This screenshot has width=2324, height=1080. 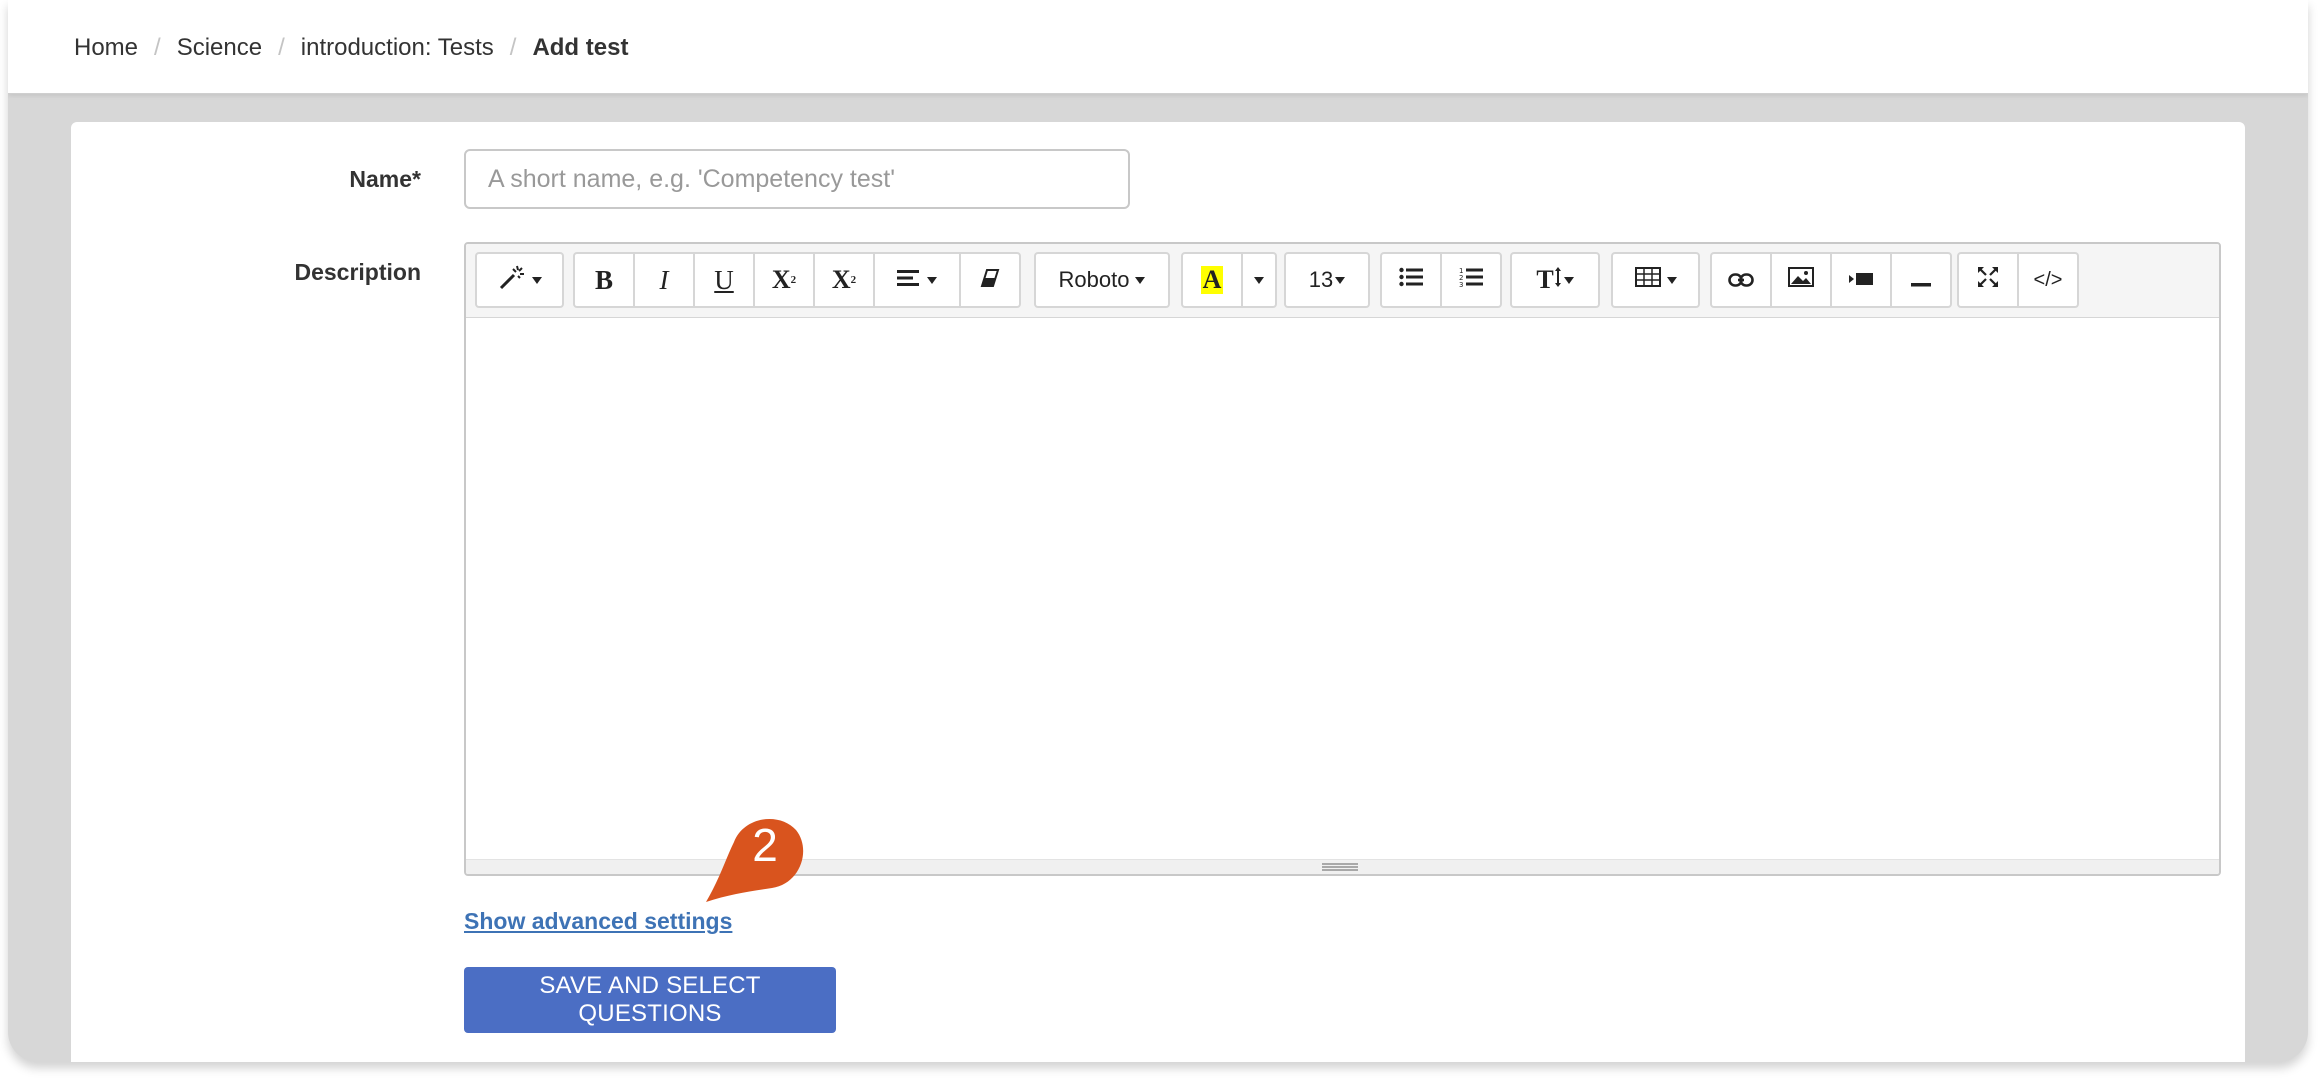 I want to click on breadcrumb-home: Home, so click(x=106, y=48).